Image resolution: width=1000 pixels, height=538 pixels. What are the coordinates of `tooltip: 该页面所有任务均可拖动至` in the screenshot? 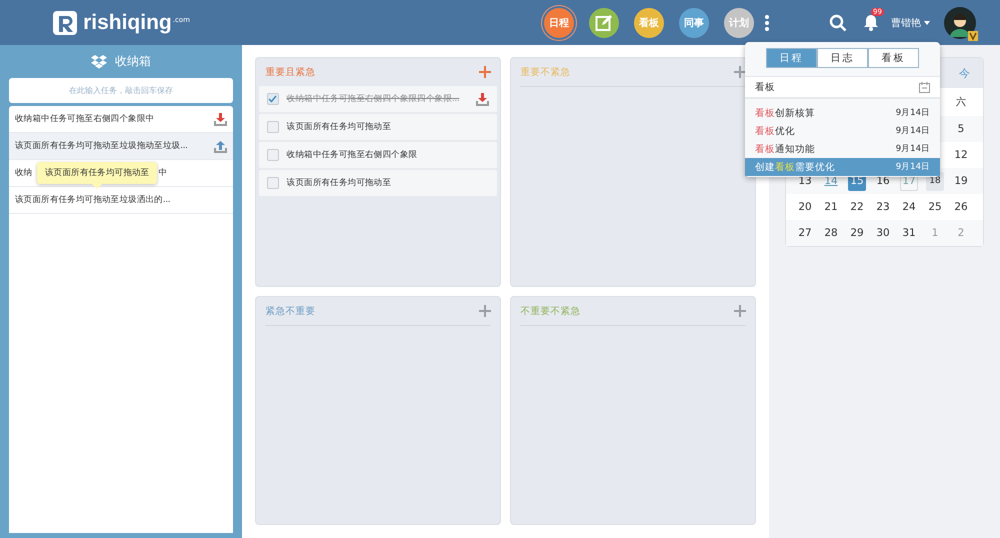 It's located at (97, 173).